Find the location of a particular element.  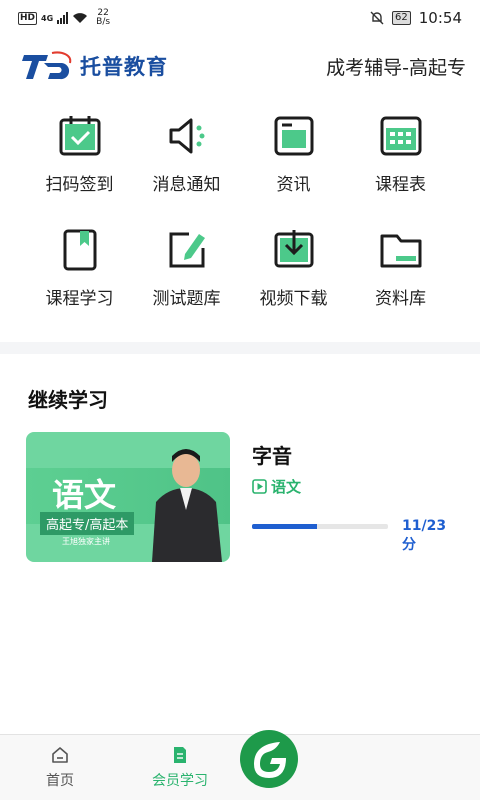

continue-learning-title: 继续学习 is located at coordinates (68, 400).